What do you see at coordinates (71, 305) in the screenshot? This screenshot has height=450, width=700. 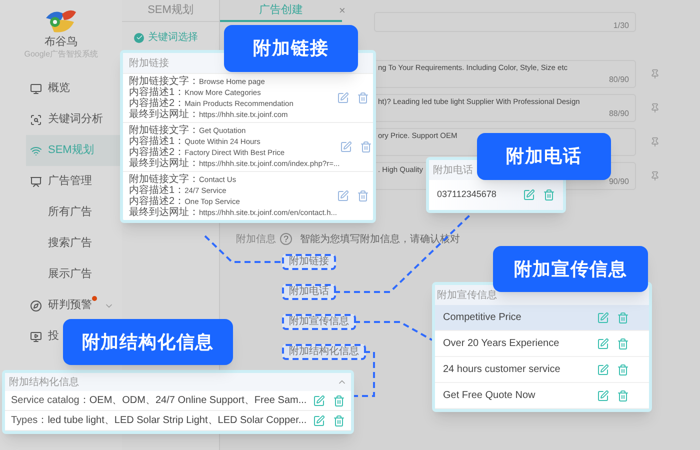 I see `sidebar-item: 研判预警` at bounding box center [71, 305].